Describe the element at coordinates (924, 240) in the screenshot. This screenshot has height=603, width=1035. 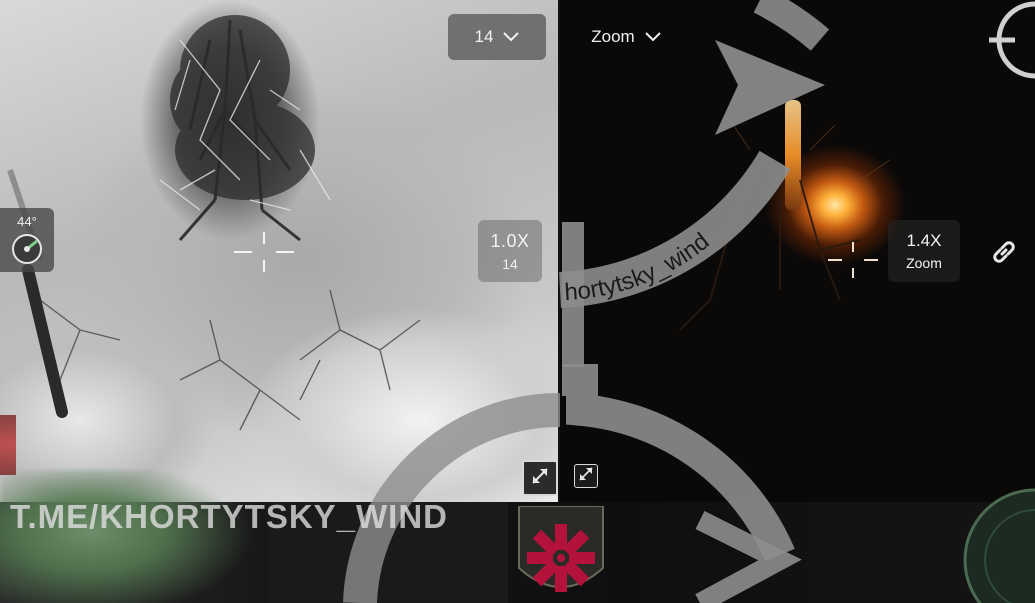
I see `zoom-level-right: 1.4X` at that location.